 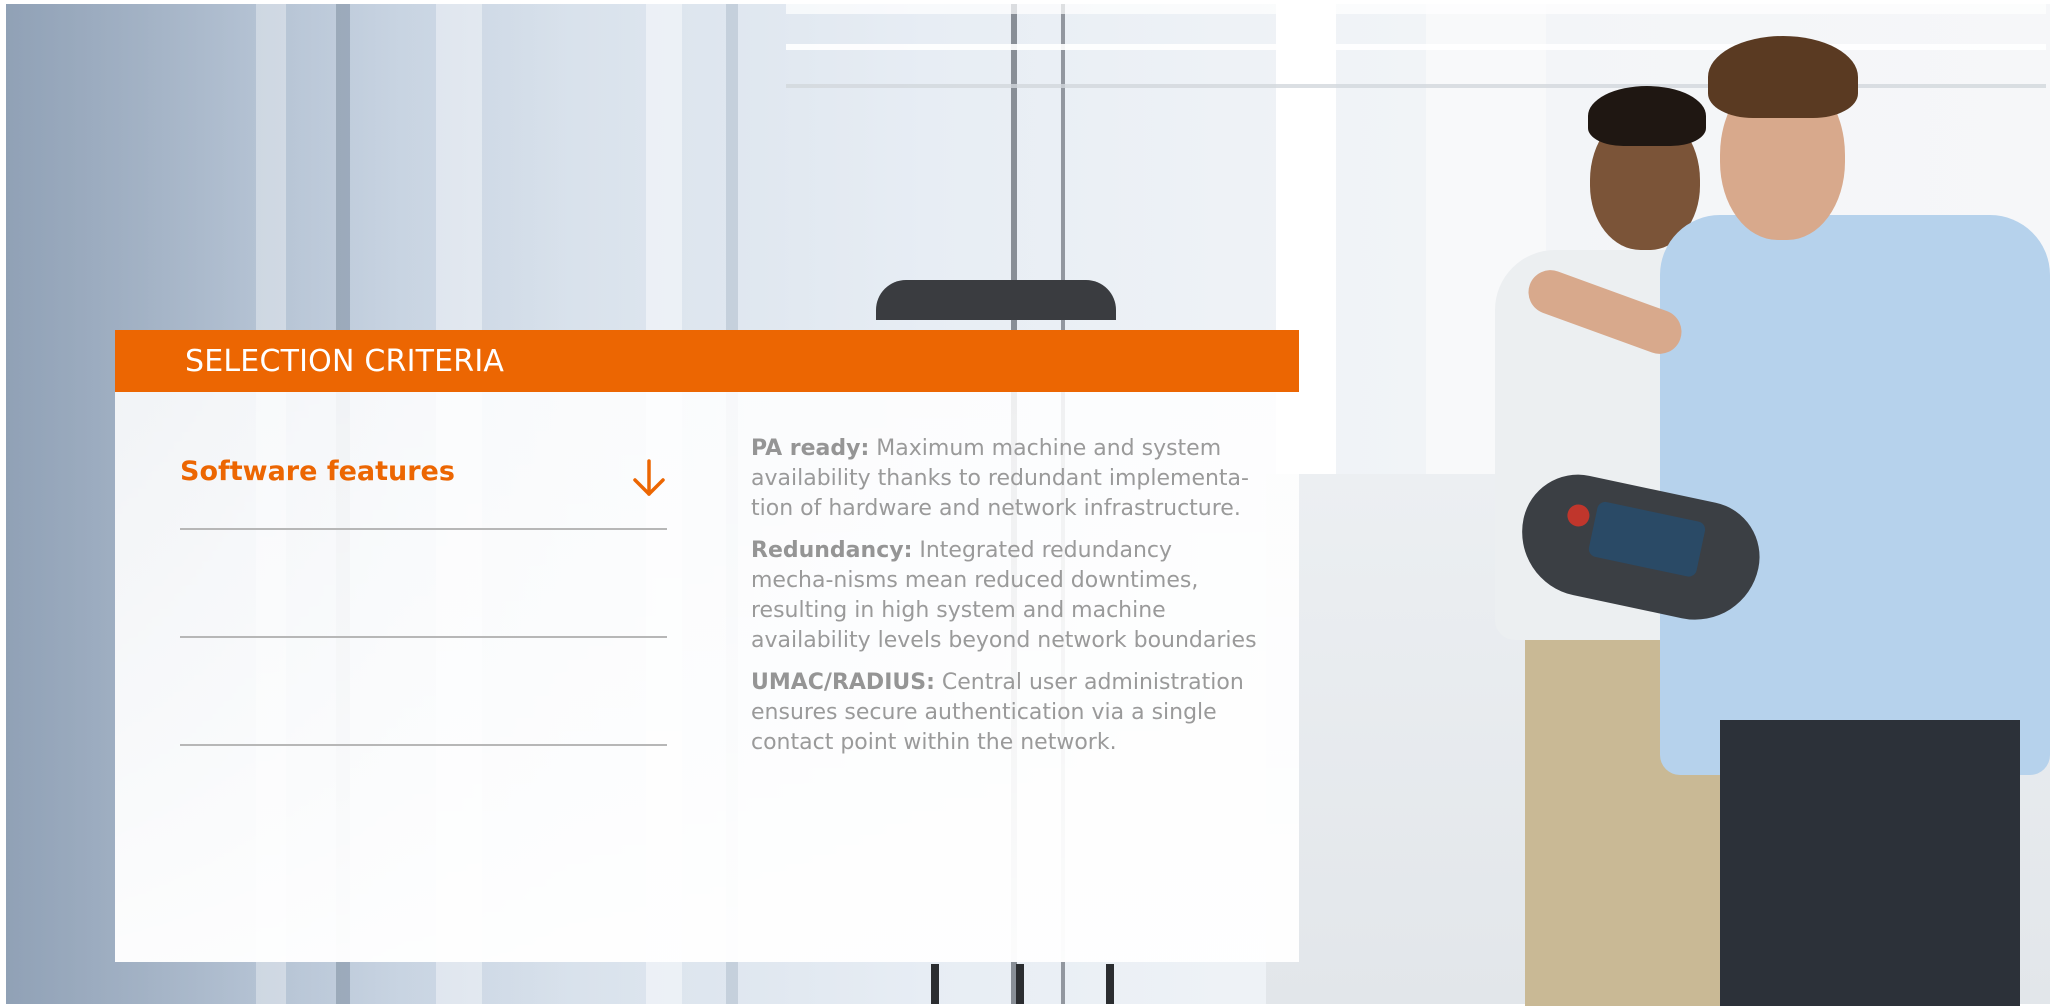 I want to click on feature-term: UMAC/RADIUS:, so click(x=843, y=682).